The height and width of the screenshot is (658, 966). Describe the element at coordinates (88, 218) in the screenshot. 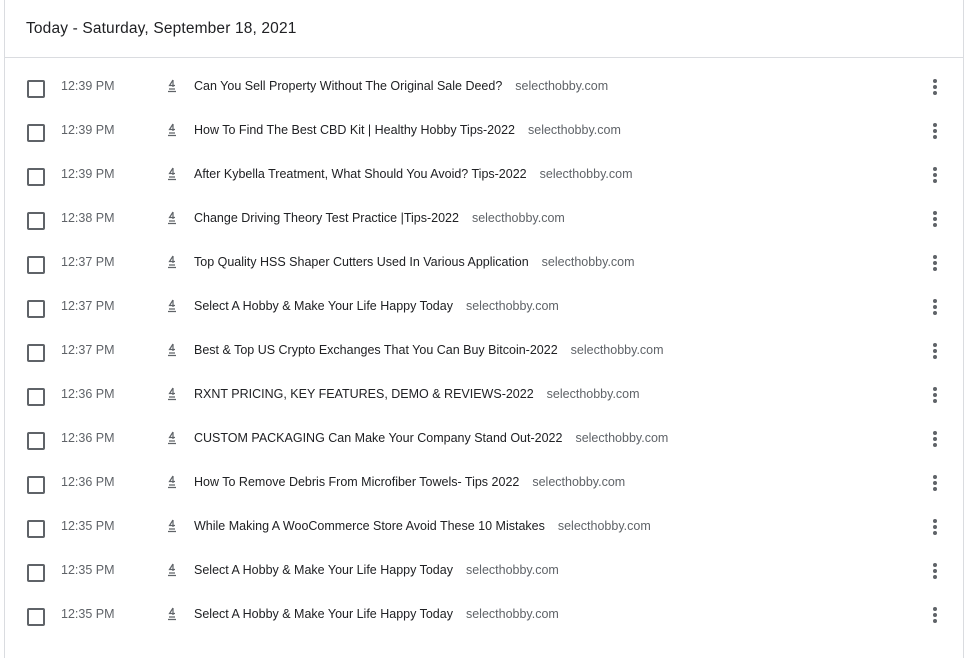

I see `entry-time: 12:38 PM` at that location.